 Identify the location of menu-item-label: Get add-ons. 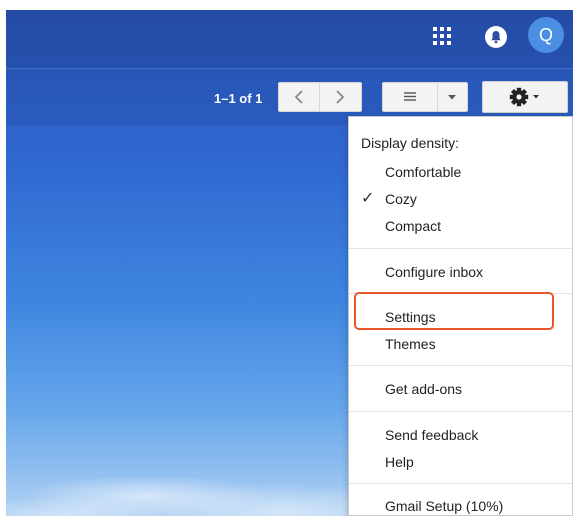
(424, 389).